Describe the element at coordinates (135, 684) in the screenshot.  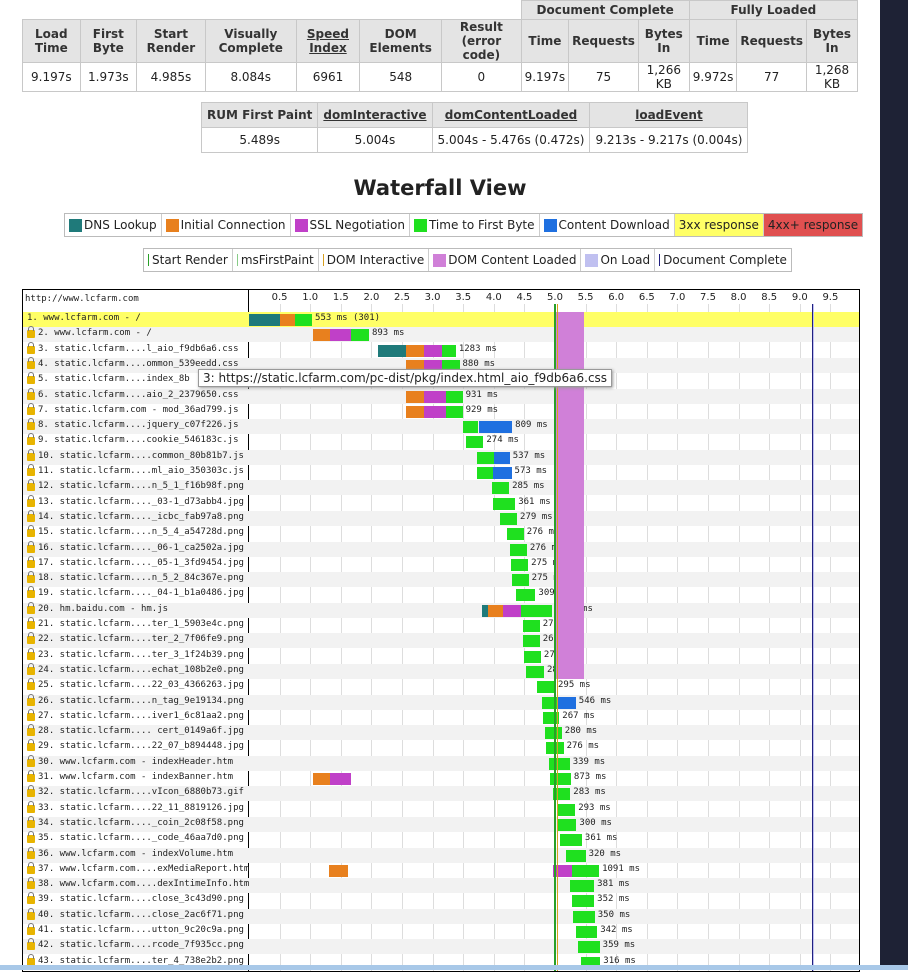
I see `request-label: 25. static.lcfarm....22_03_4366263.jpg` at that location.